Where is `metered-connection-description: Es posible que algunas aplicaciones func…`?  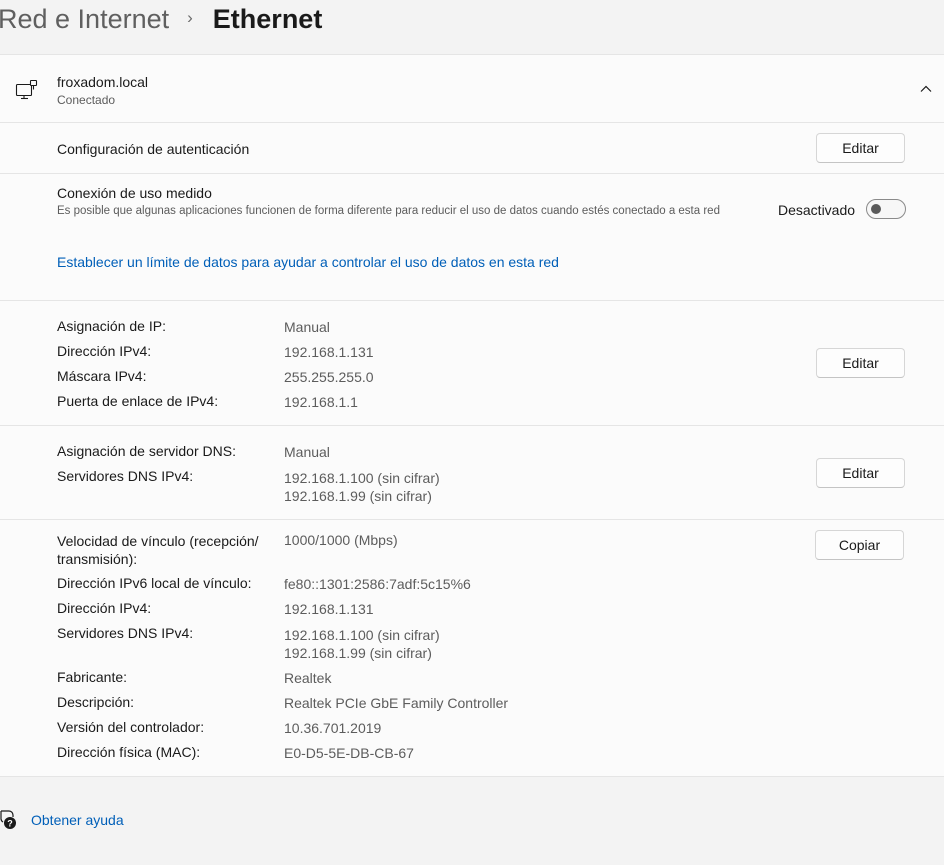
metered-connection-description: Es posible que algunas aplicaciones func… is located at coordinates (388, 211).